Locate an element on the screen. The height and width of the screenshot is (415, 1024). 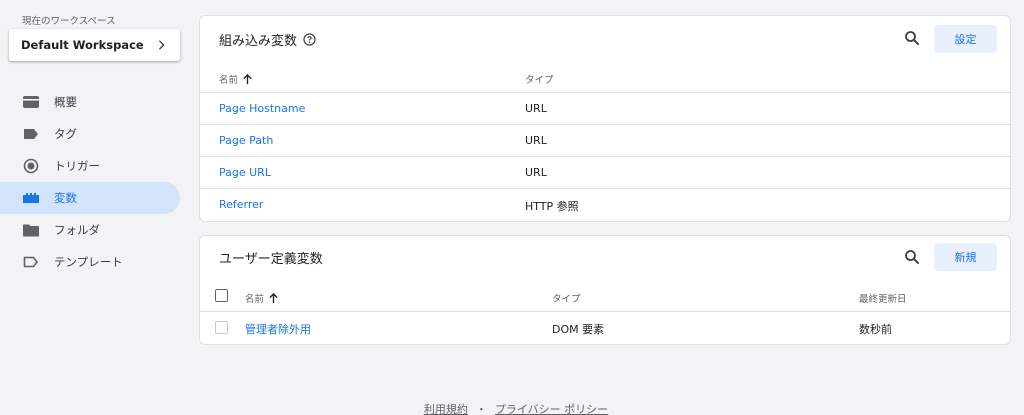
table-row: Page Path URL is located at coordinates (605, 141).